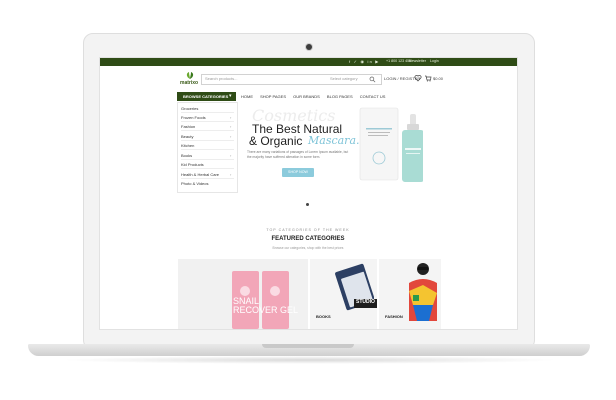  Describe the element at coordinates (372, 79) in the screenshot. I see `search-icon` at that location.